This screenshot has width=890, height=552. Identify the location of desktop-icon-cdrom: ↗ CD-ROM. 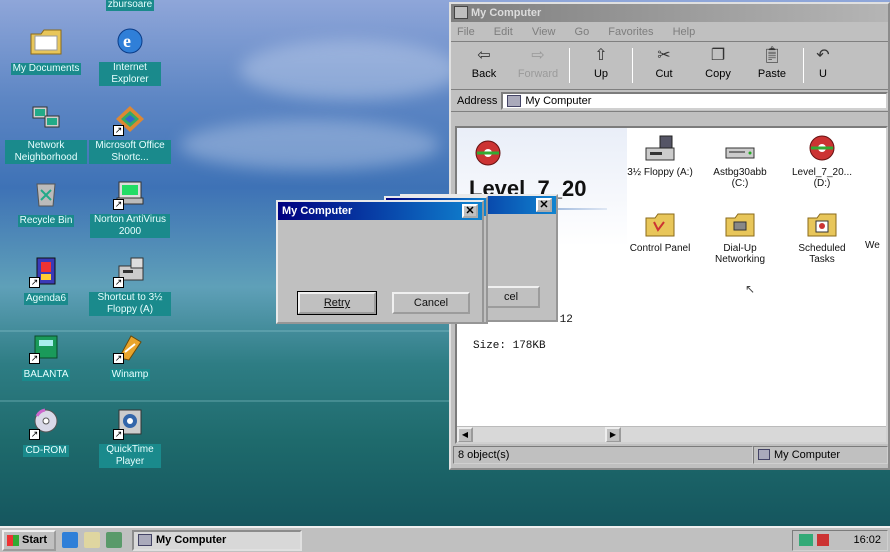
(46, 432).